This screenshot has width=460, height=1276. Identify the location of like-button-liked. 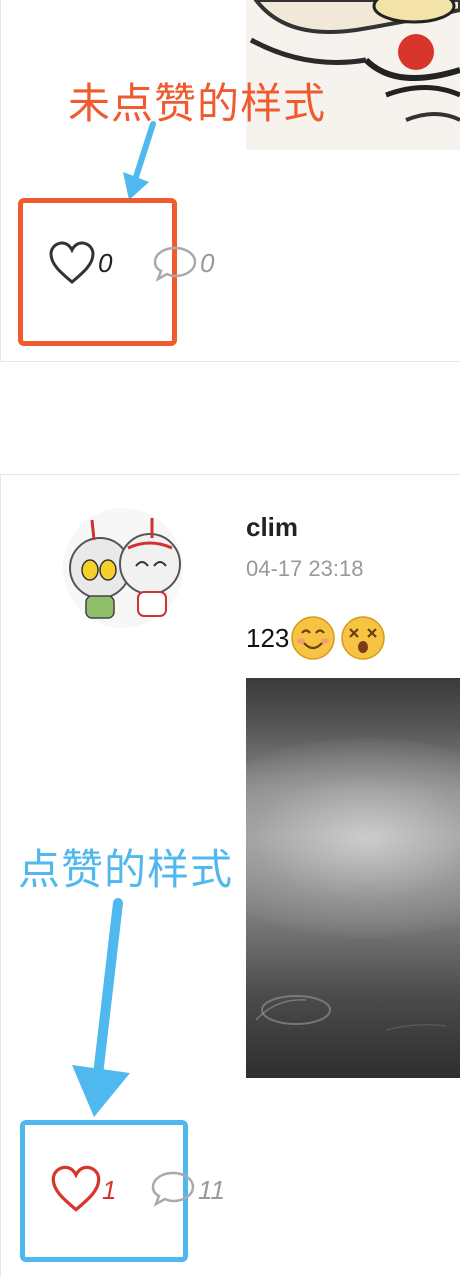
(76, 1189).